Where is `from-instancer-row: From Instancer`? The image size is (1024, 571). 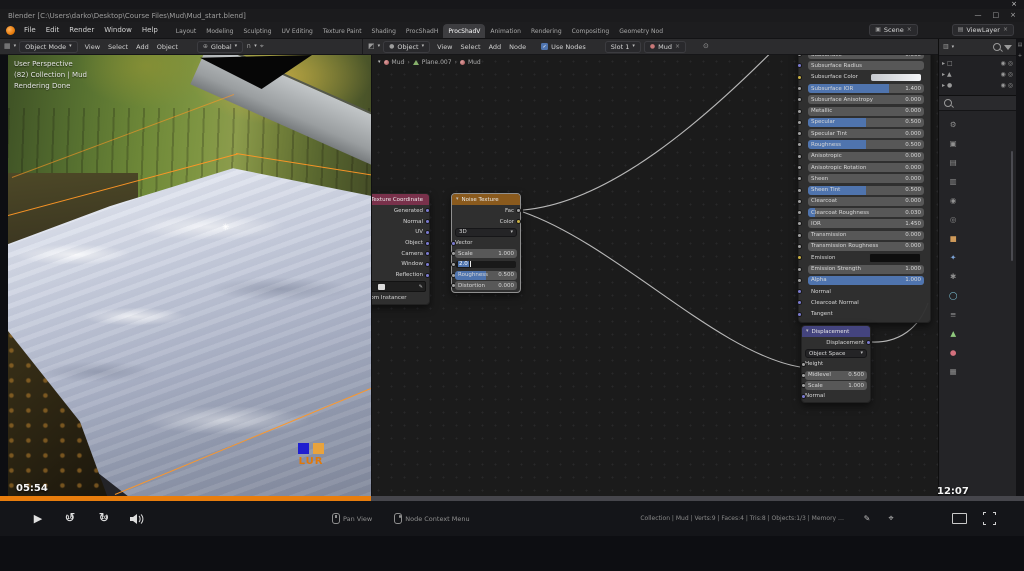 from-instancer-row: From Instancer is located at coordinates (399, 298).